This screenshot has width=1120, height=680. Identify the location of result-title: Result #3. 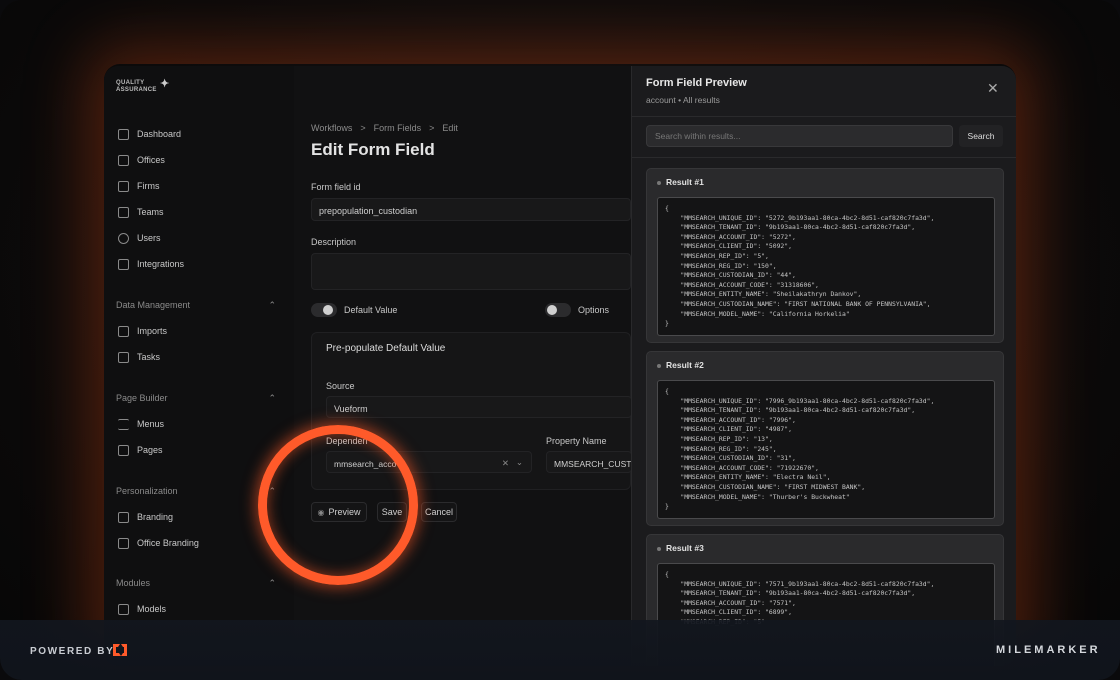
(680, 548).